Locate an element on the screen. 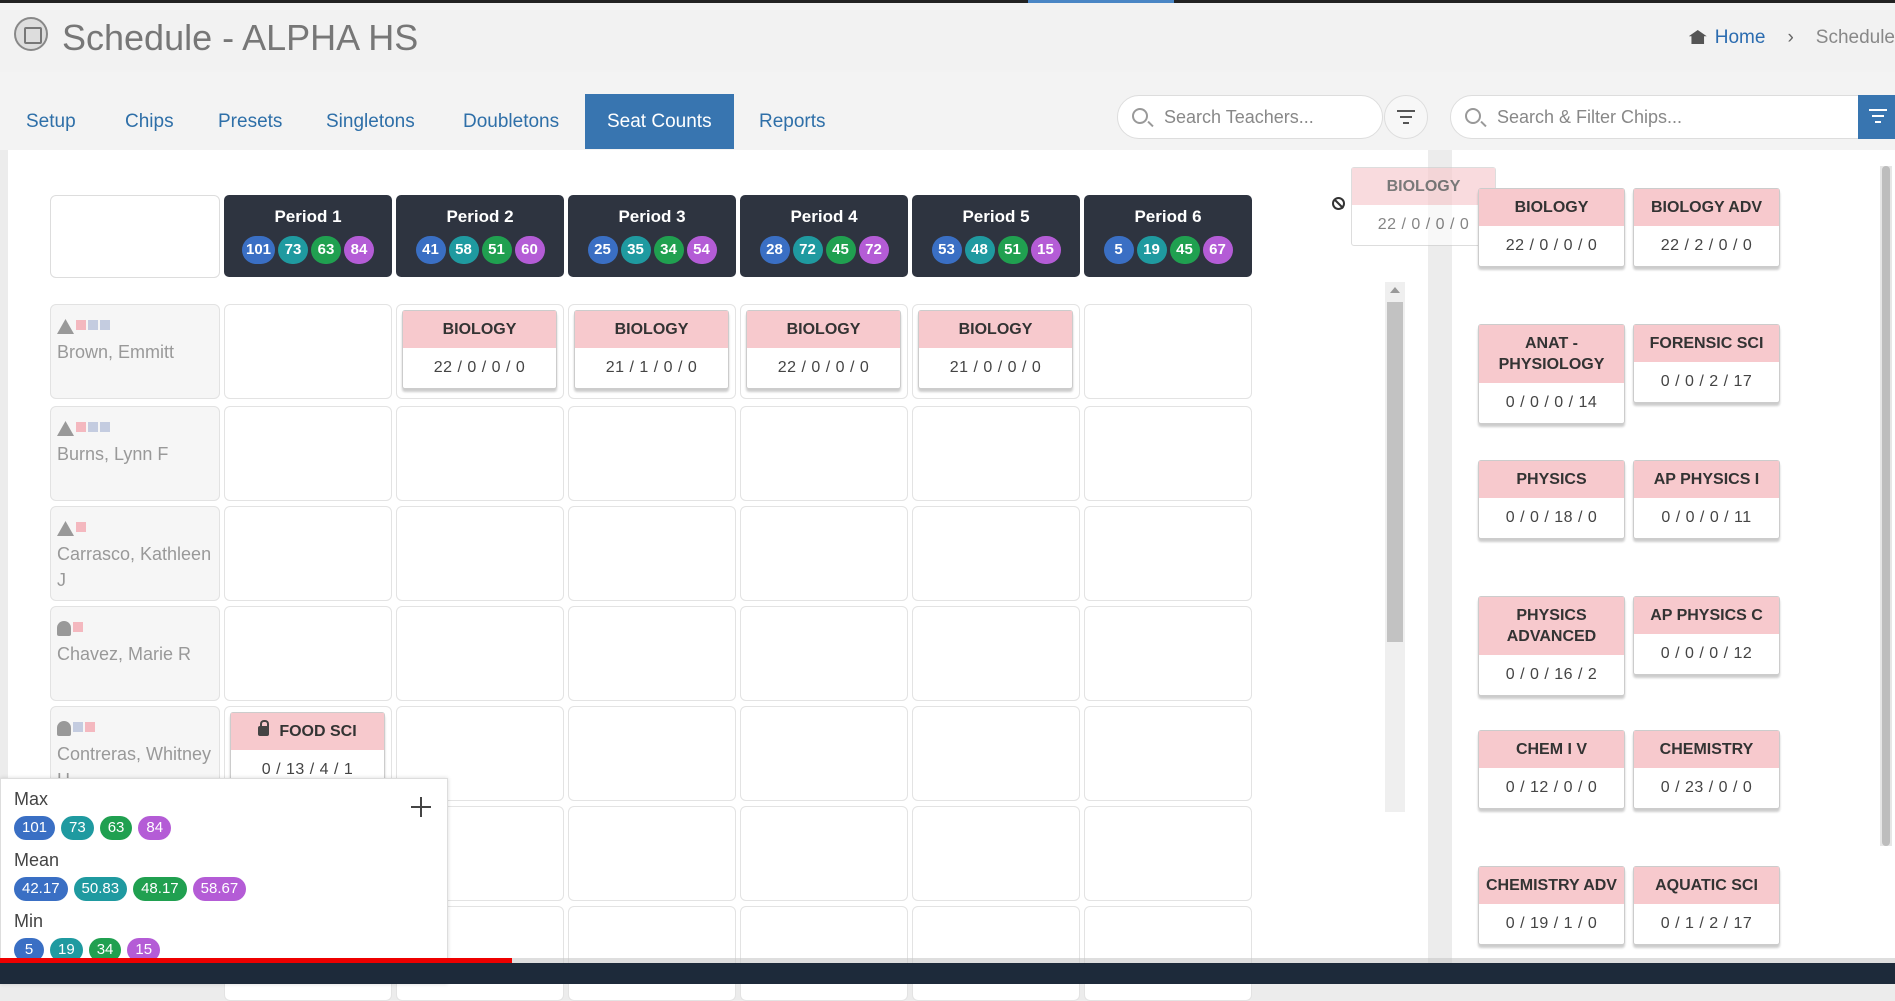  chip-title: PHYSICS is located at coordinates (1551, 479).